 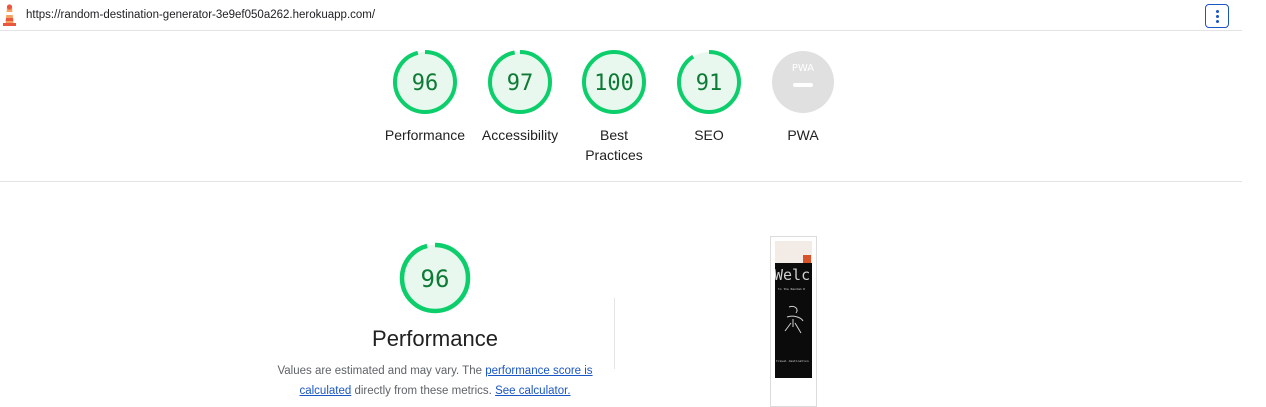 I want to click on gauge-label: PWA, so click(x=803, y=135).